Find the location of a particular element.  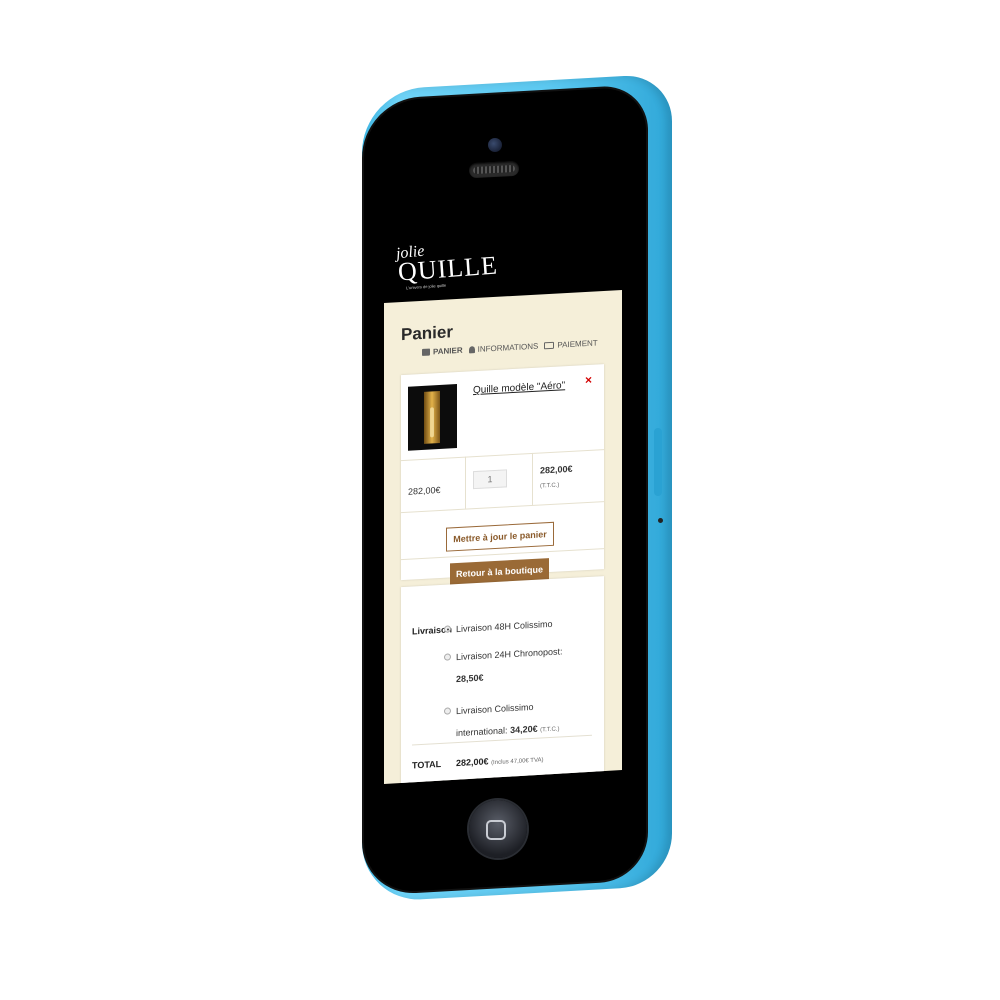

product-name-link: Quille modèle "Aéro" is located at coordinates (519, 388).